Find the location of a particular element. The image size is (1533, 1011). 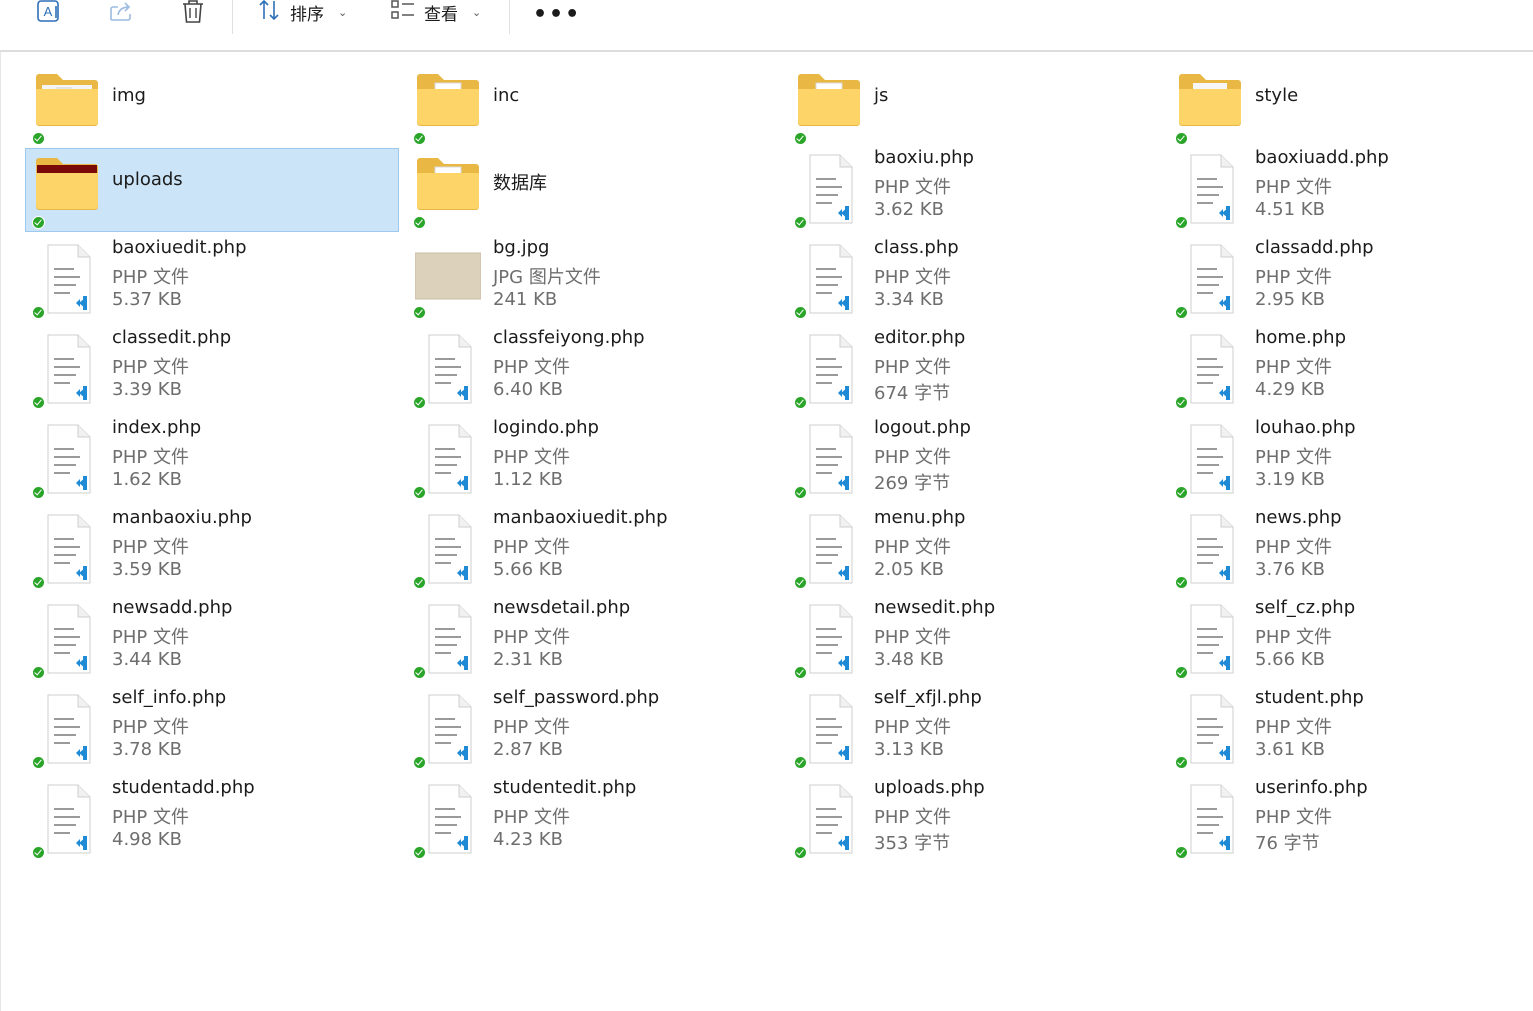

file-item: classadd.php PHP 文件 2.95 KB is located at coordinates (1350, 279).